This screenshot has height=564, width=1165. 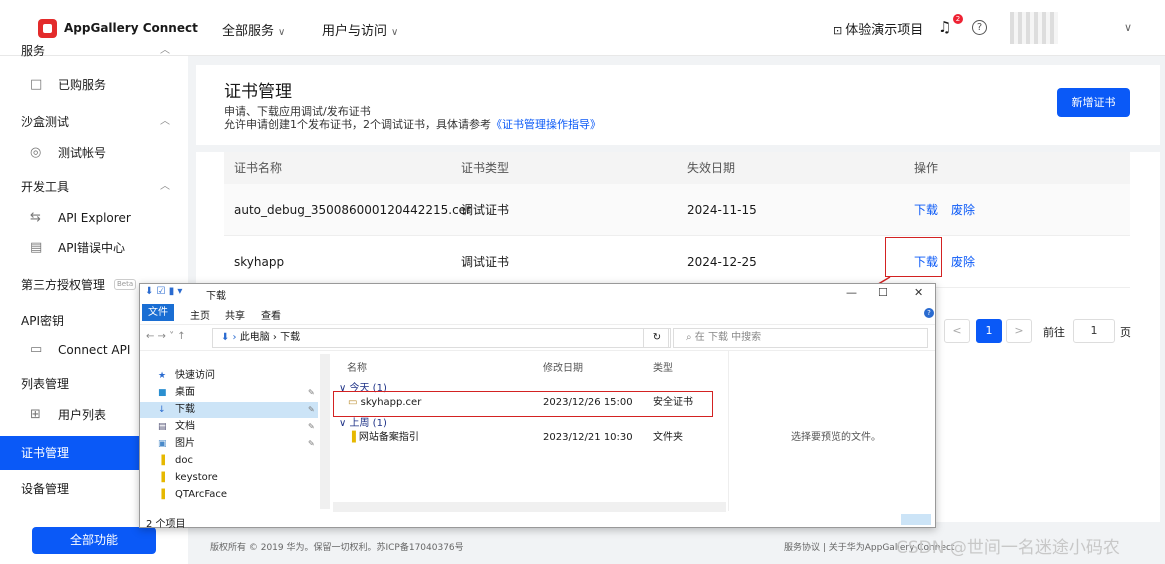 What do you see at coordinates (163, 291) in the screenshot?
I see `quick-access-toolbar-icon: ⬇ ☑ ▮ ▾` at bounding box center [163, 291].